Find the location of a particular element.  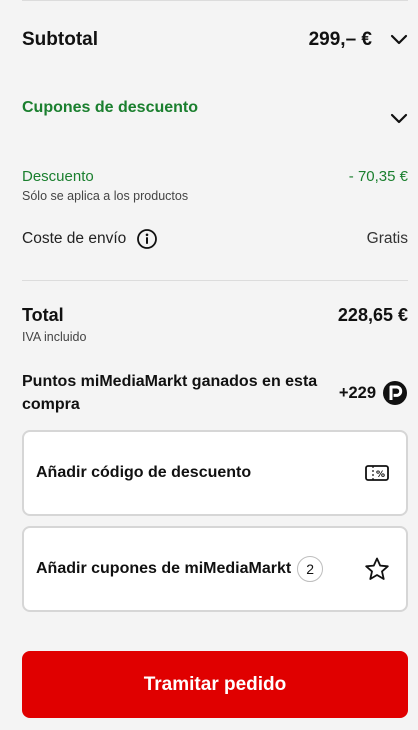

add-discount-code-button: Añadir código de descuento % is located at coordinates (215, 473).